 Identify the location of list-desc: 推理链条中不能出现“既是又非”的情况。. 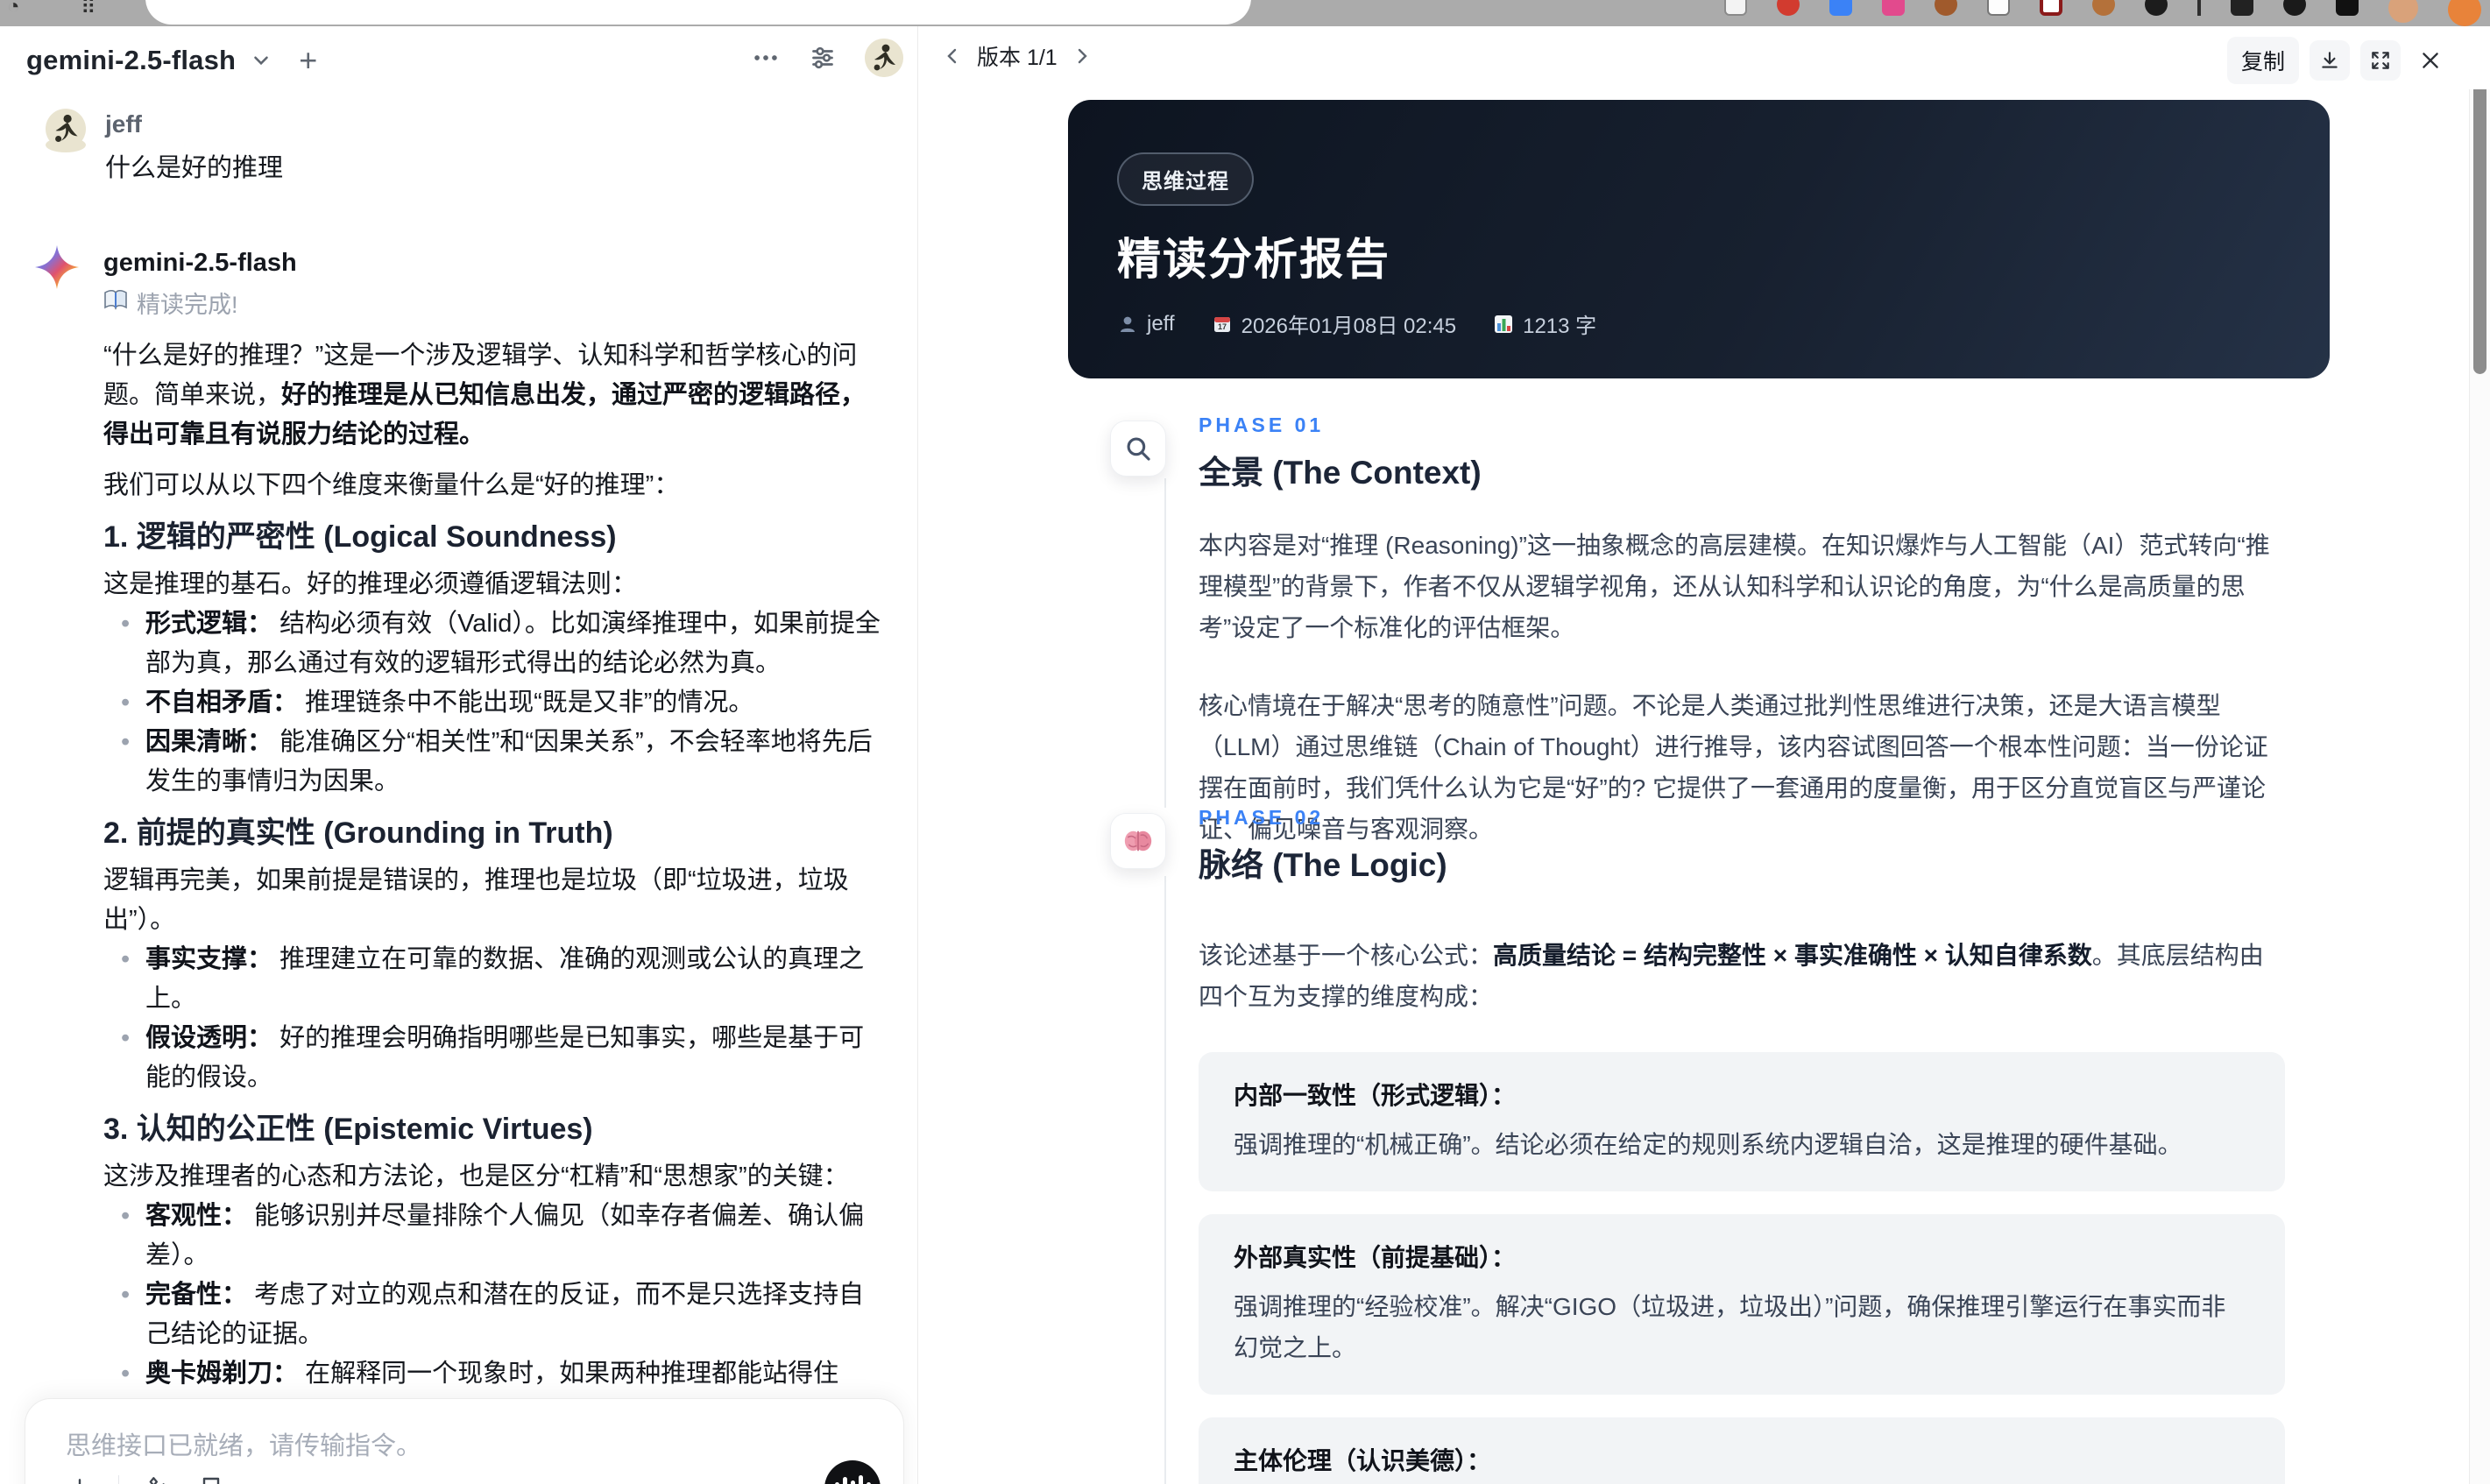
(526, 703).